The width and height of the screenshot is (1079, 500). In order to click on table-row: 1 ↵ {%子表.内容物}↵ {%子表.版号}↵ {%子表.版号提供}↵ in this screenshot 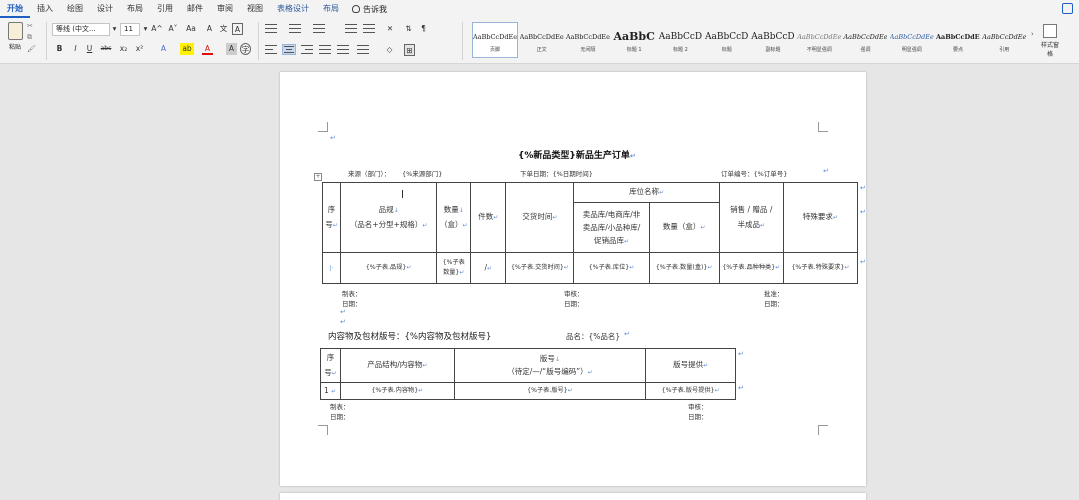, I will do `click(528, 391)`.